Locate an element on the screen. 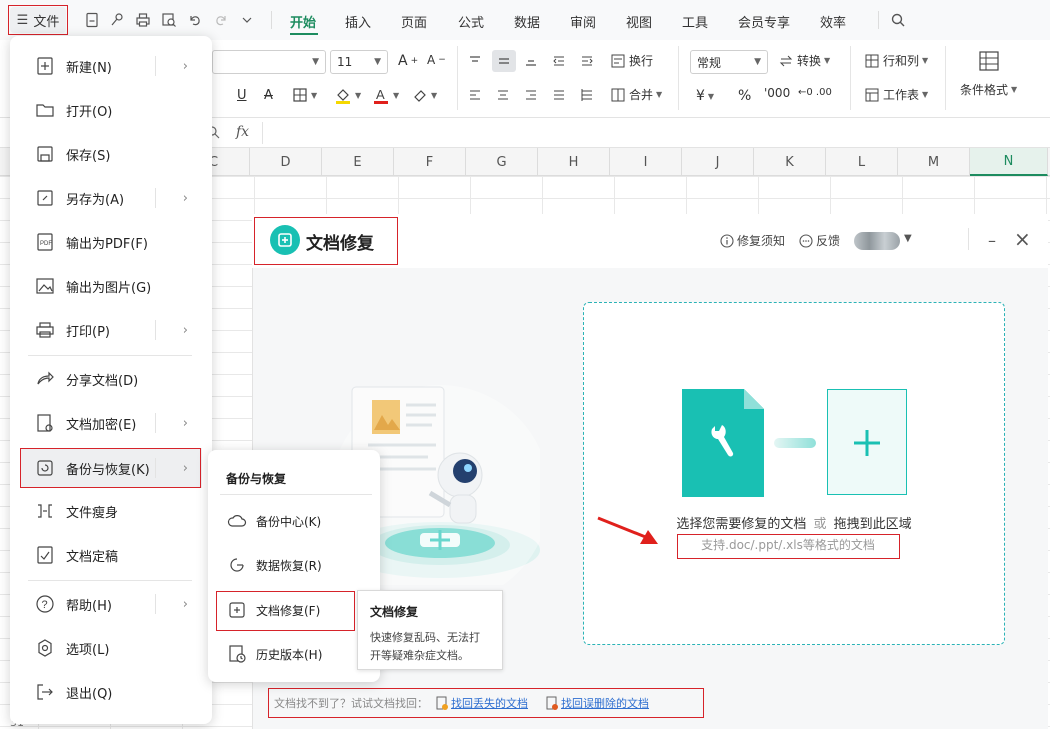  decimal-increase-icon: ←0 .00 is located at coordinates (815, 92).